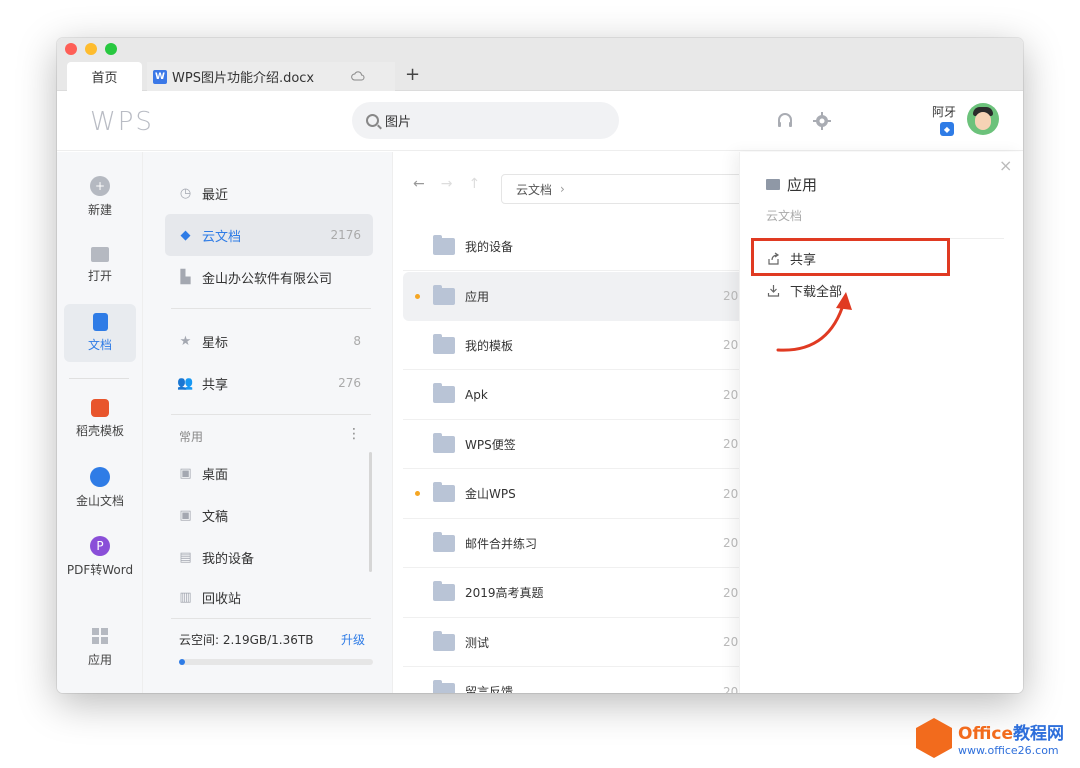  I want to click on storage-progress-fill, so click(182, 662).